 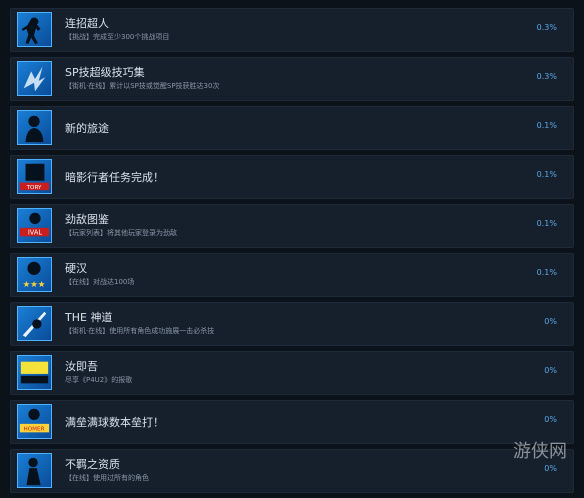 What do you see at coordinates (92, 464) in the screenshot?
I see `achievement-title: 不羁之资质` at bounding box center [92, 464].